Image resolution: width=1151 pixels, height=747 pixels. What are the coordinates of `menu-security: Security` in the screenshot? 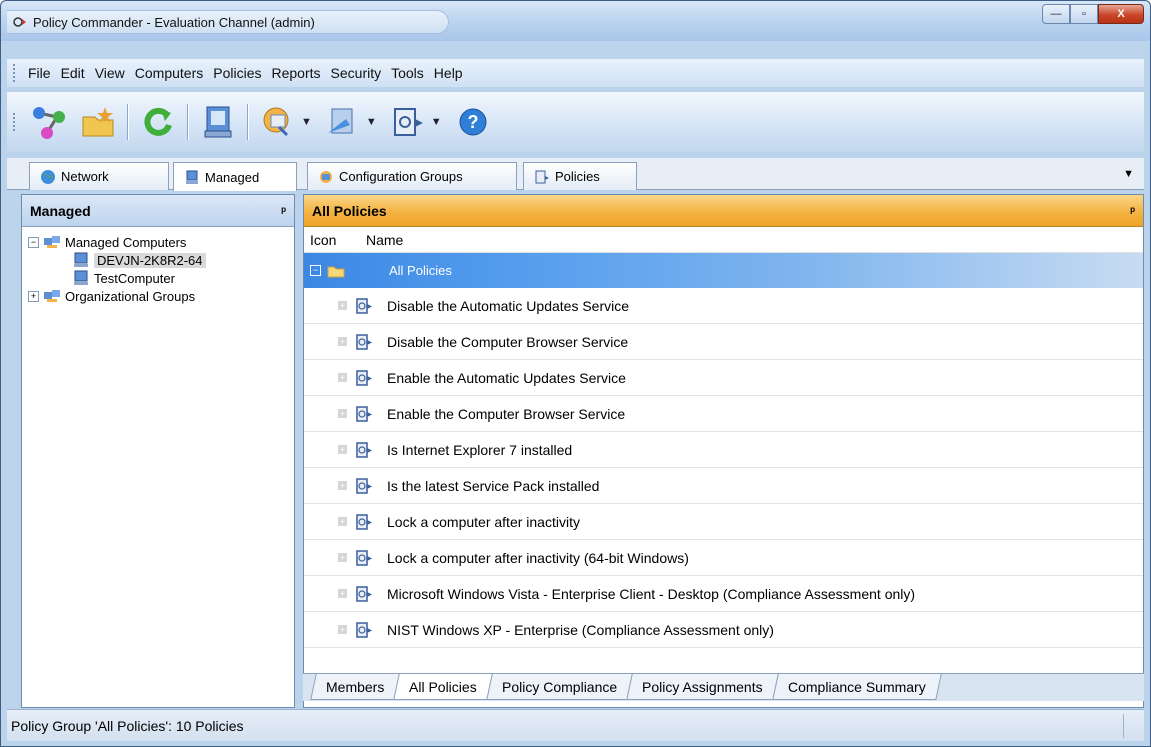 It's located at (356, 73).